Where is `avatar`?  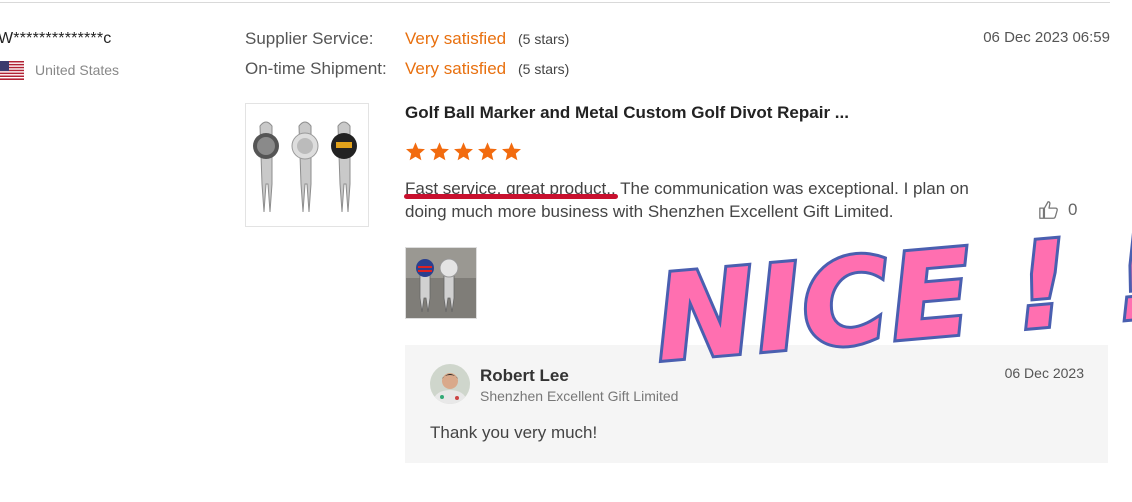 avatar is located at coordinates (450, 384).